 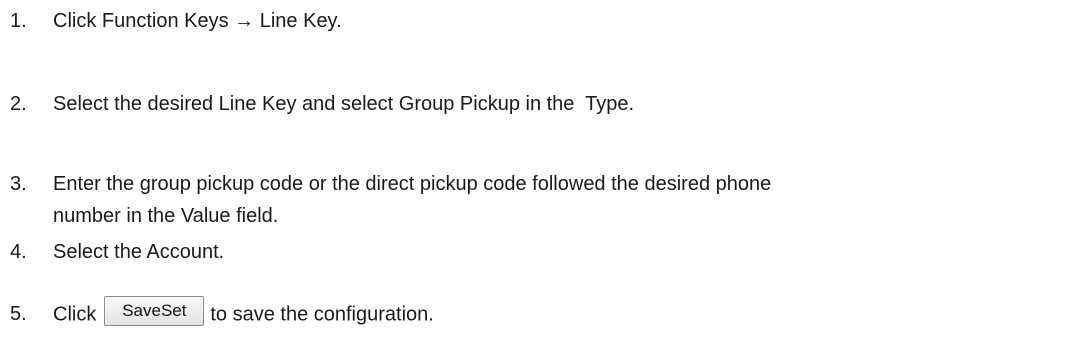 What do you see at coordinates (18, 21) in the screenshot?
I see `step-number: 1.` at bounding box center [18, 21].